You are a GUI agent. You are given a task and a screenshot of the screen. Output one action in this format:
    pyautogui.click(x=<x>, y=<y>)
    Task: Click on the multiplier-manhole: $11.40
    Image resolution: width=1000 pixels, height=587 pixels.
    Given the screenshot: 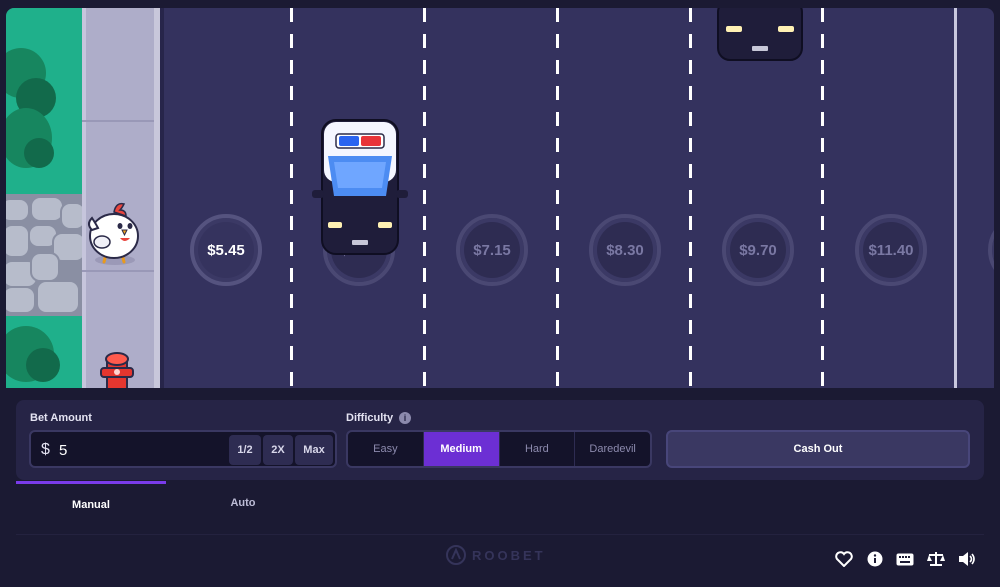 What is the action you would take?
    pyautogui.click(x=891, y=250)
    